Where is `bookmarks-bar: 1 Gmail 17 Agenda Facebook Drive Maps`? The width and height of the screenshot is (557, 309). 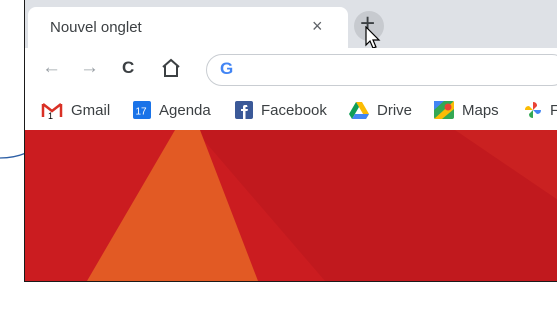
bookmarks-bar: 1 Gmail 17 Agenda Facebook Drive Maps is located at coordinates (291, 110).